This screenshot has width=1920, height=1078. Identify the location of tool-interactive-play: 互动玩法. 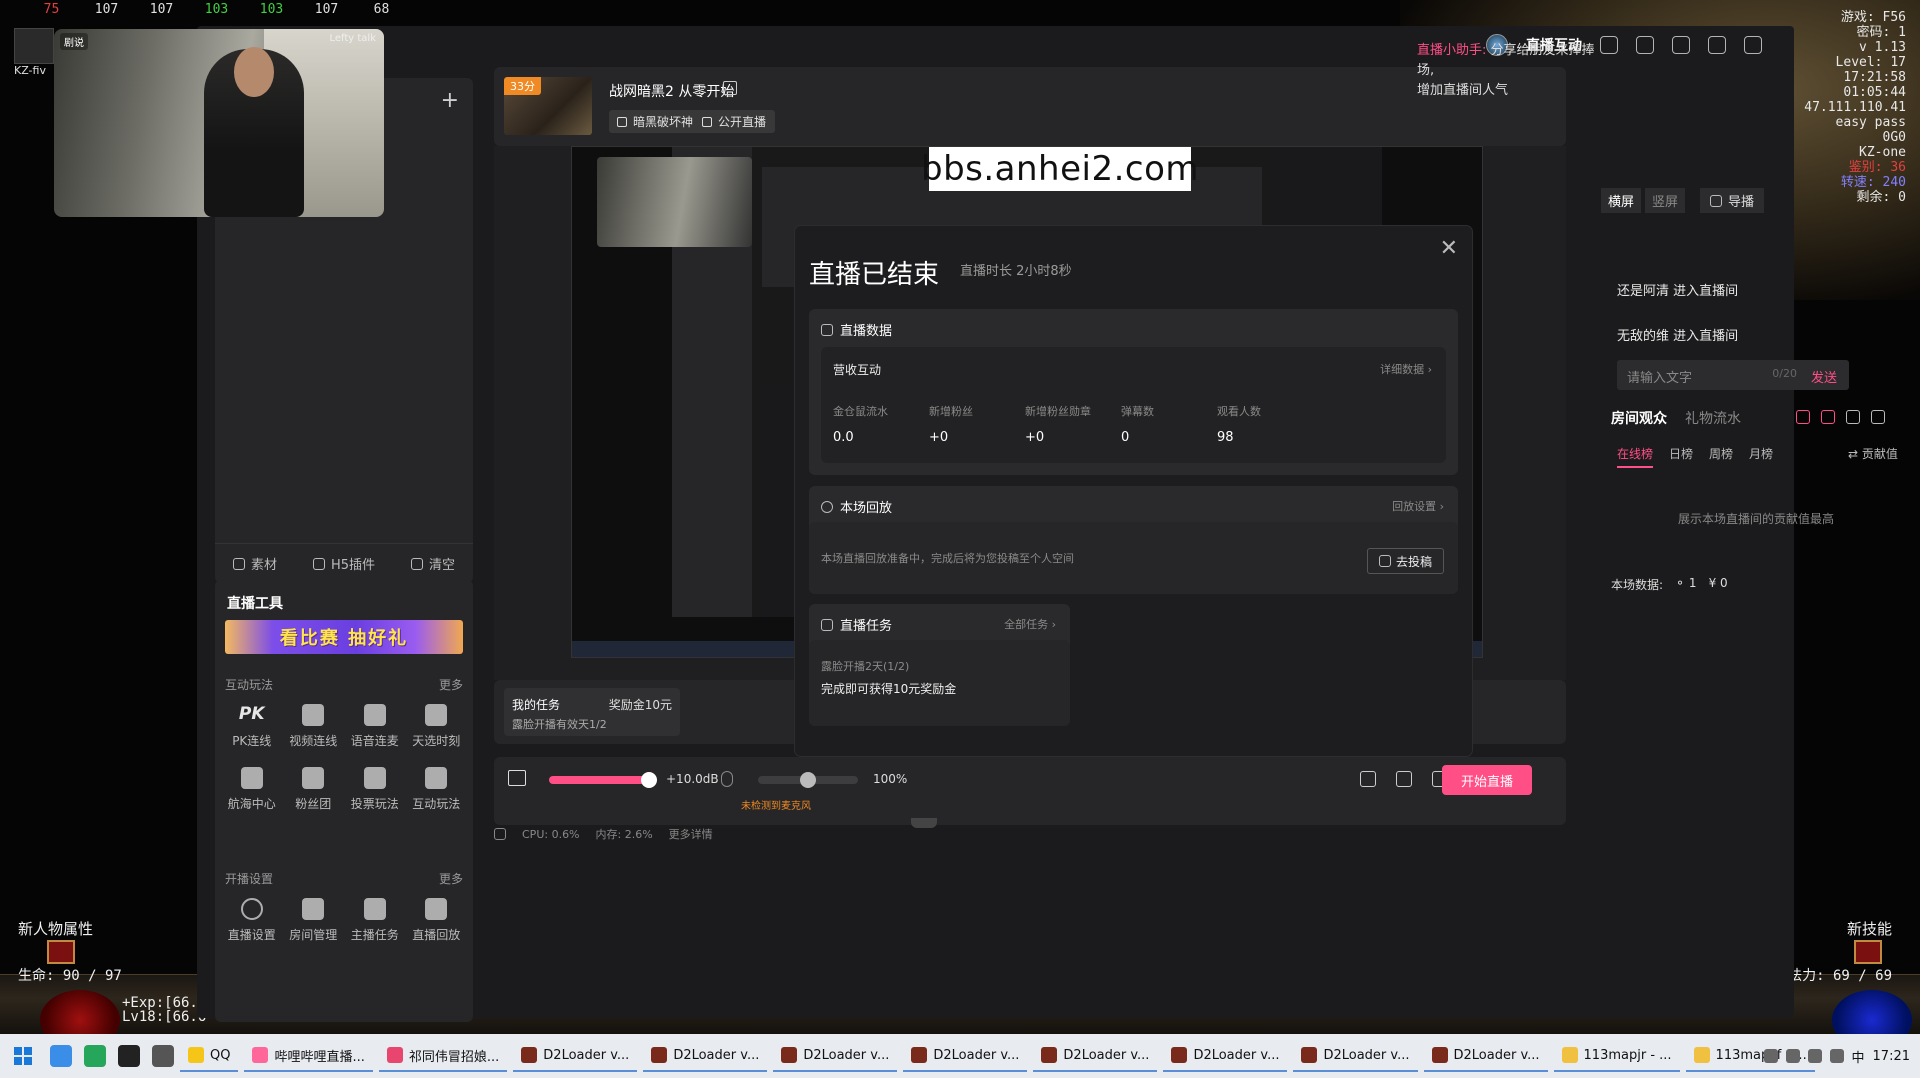
(437, 789).